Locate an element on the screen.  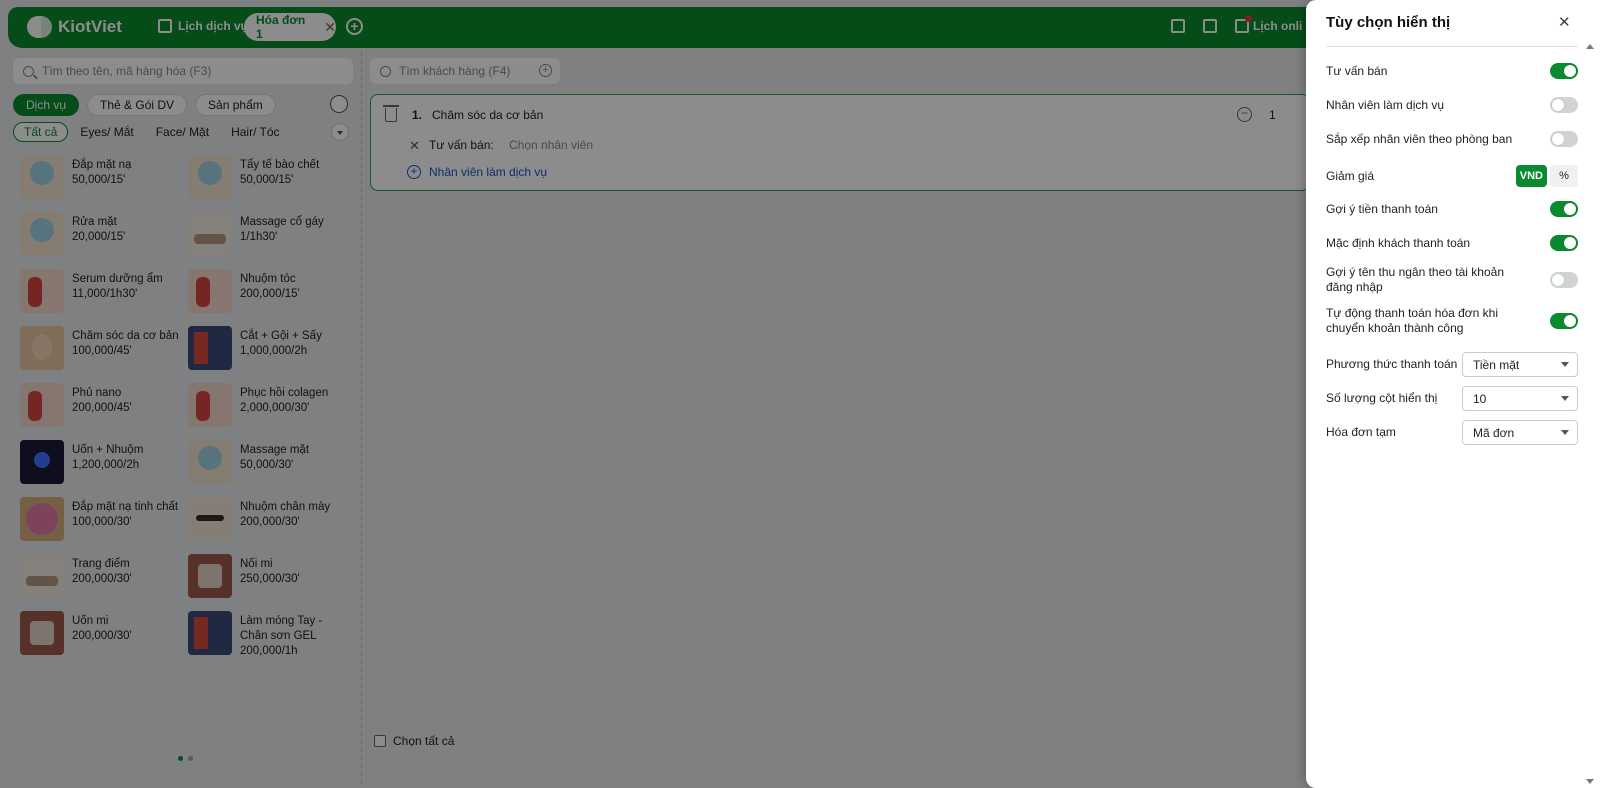
close-icon: ✕ is located at coordinates (1564, 22).